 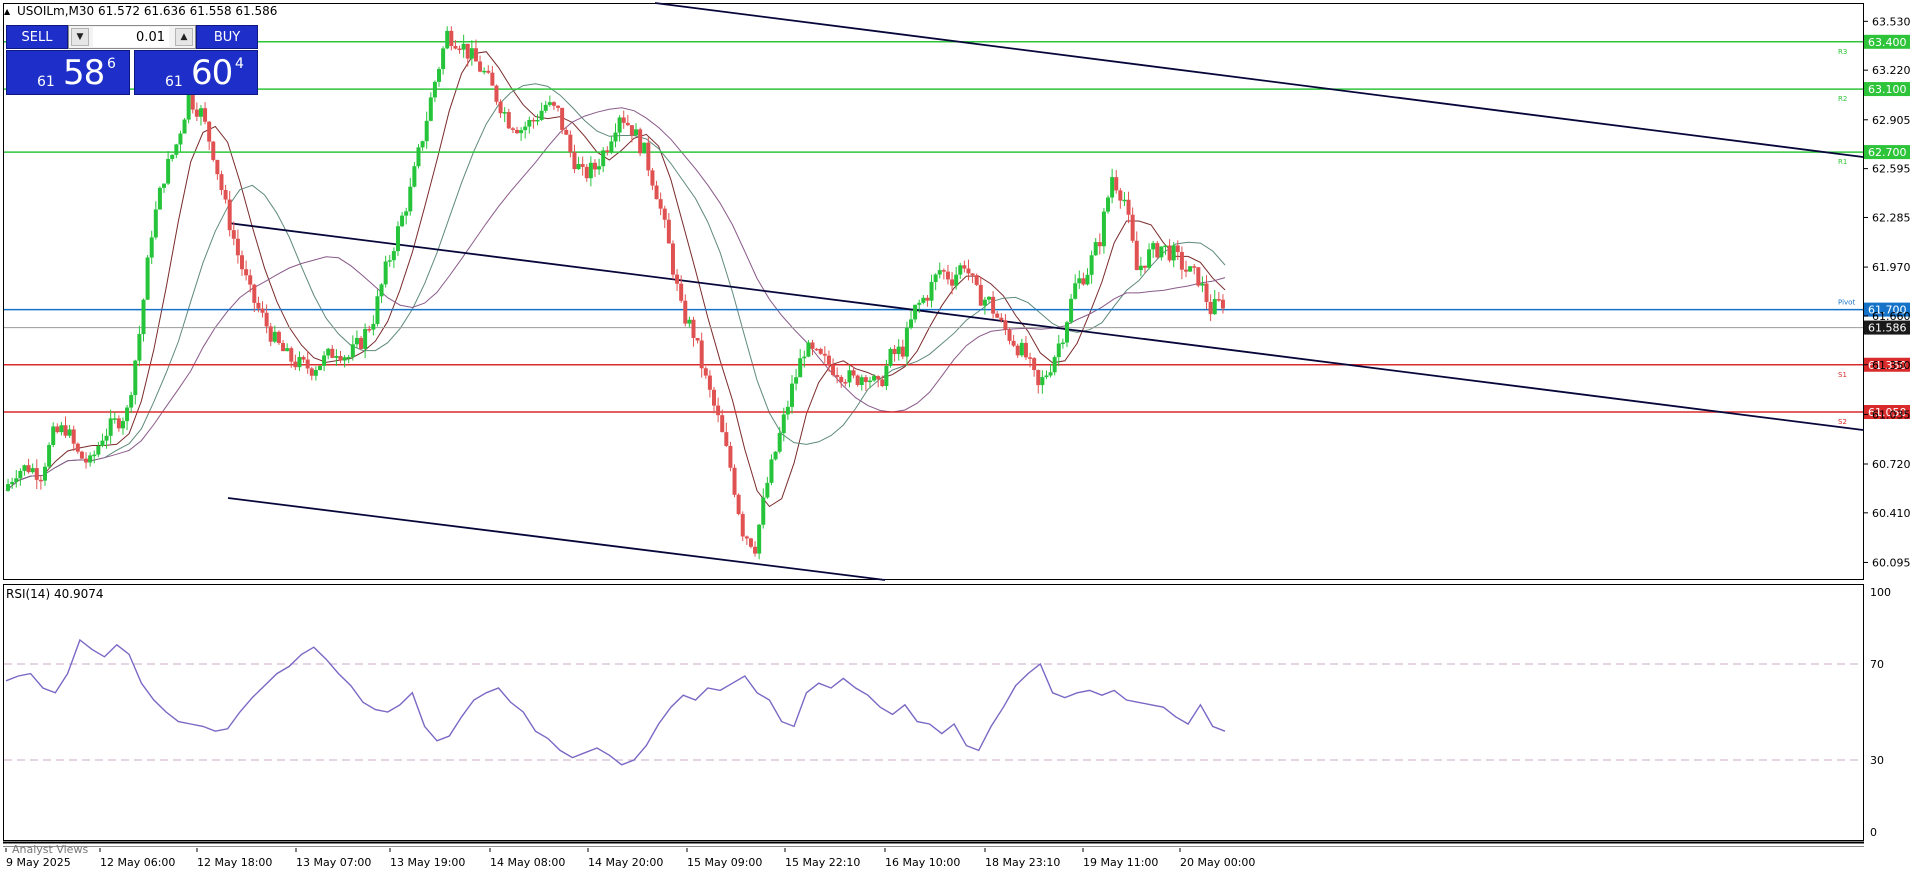 What do you see at coordinates (80, 37) in the screenshot?
I see `lot-decrease-icon: ▼` at bounding box center [80, 37].